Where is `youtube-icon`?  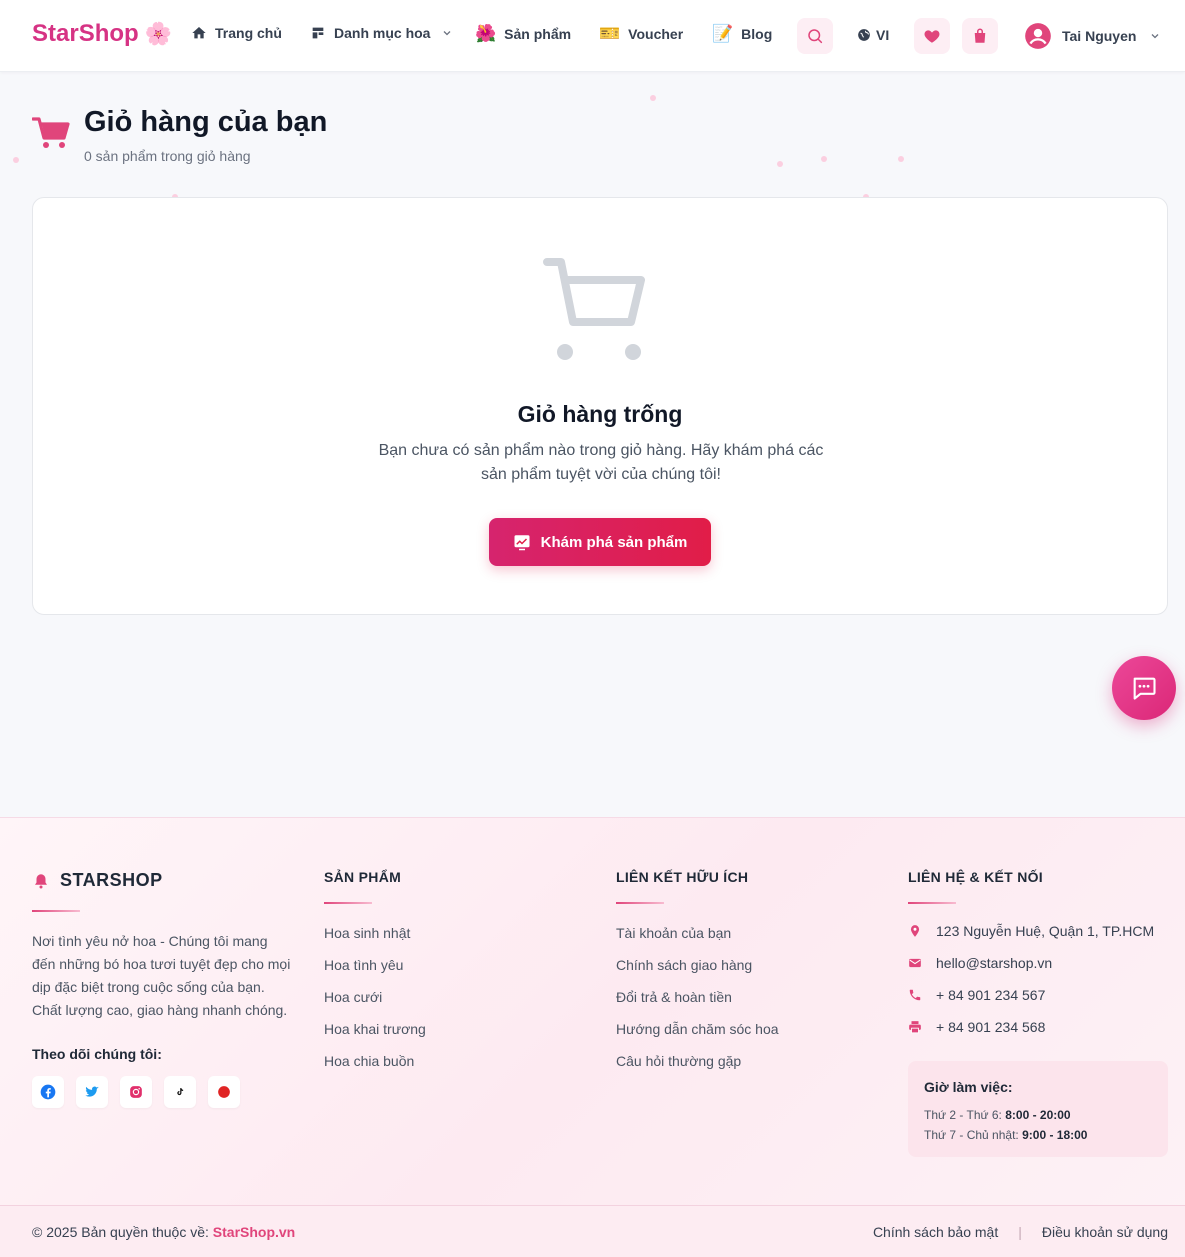 youtube-icon is located at coordinates (224, 1092).